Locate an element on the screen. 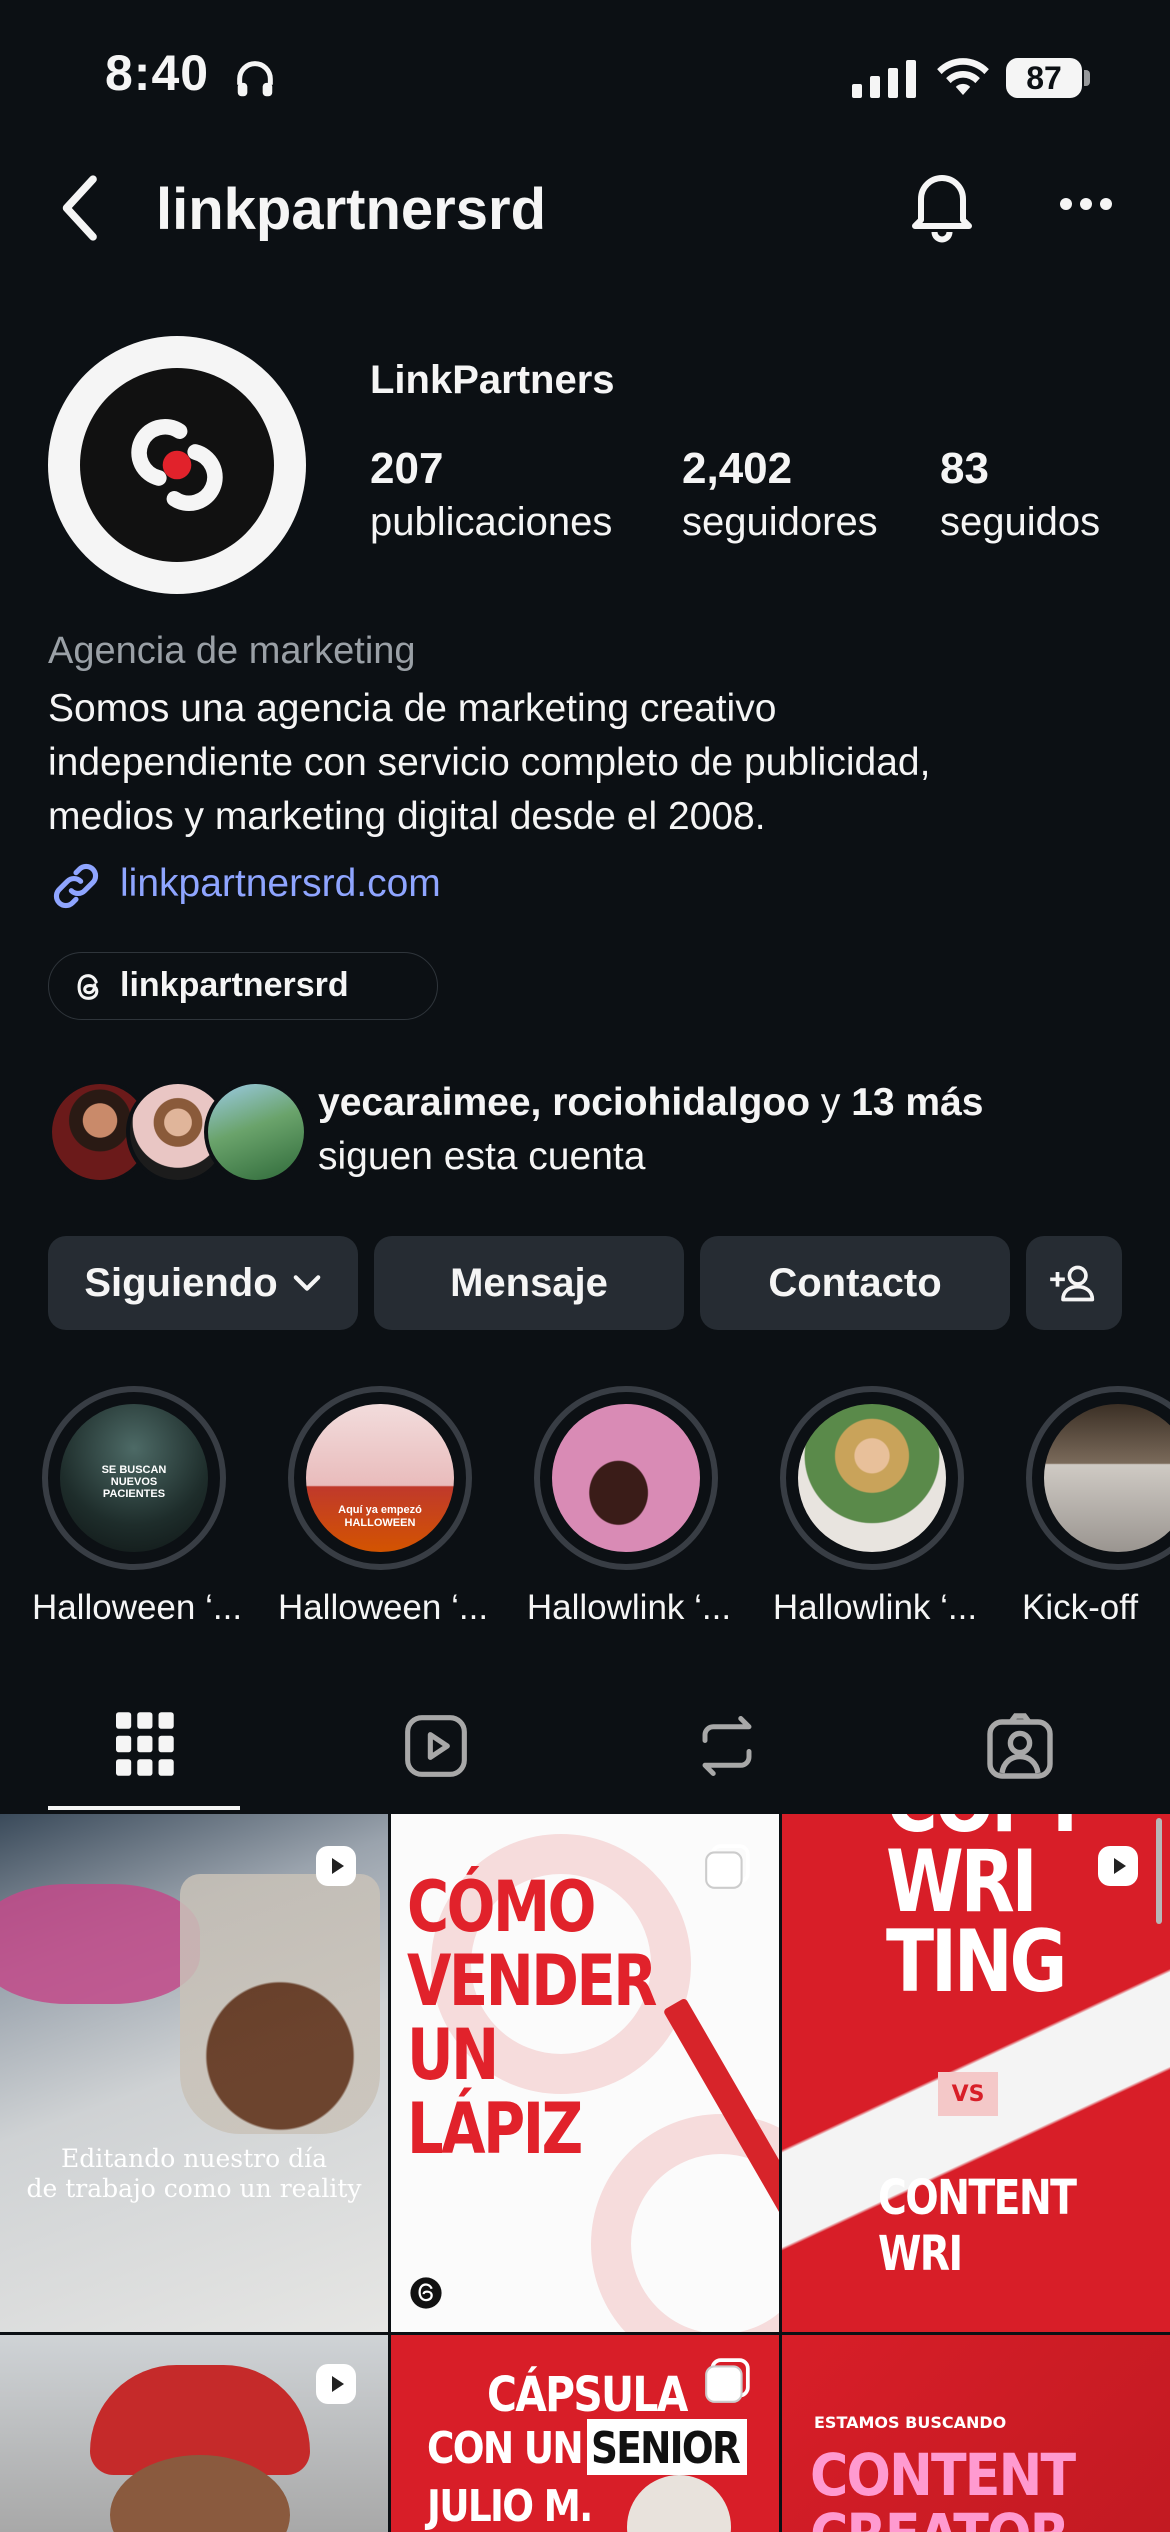 This screenshot has width=1170, height=2532. link-icon is located at coordinates (76, 886).